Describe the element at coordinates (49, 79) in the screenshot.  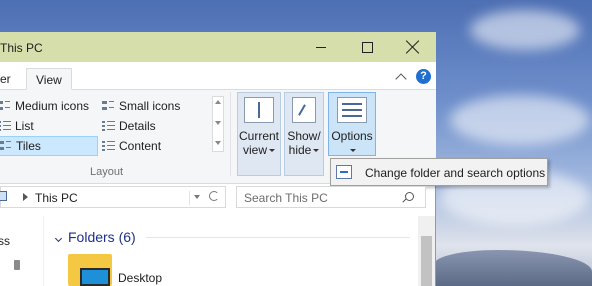
I see `tab-view: View` at that location.